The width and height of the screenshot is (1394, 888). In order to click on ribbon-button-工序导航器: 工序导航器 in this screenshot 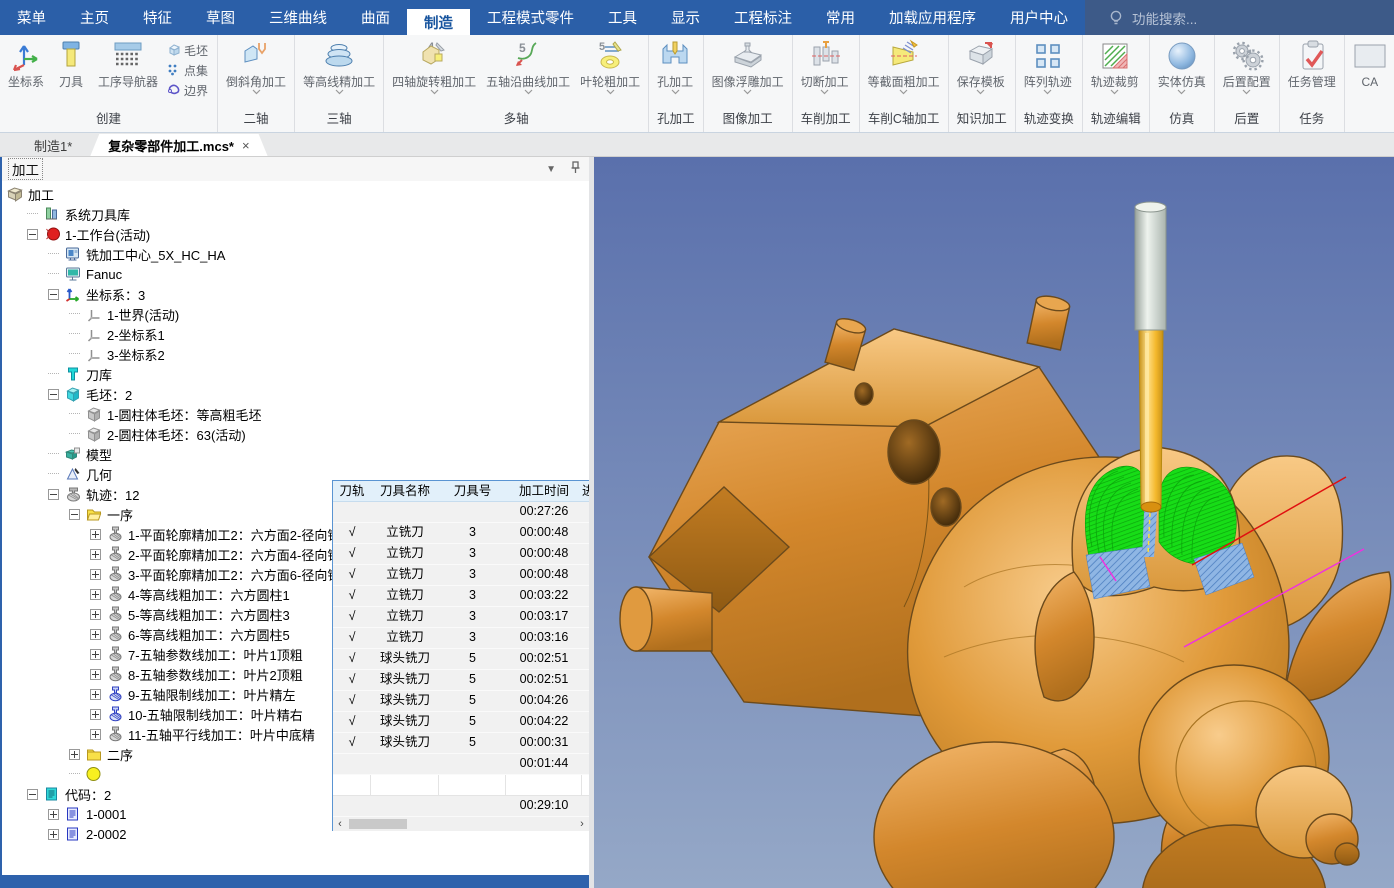, I will do `click(128, 67)`.